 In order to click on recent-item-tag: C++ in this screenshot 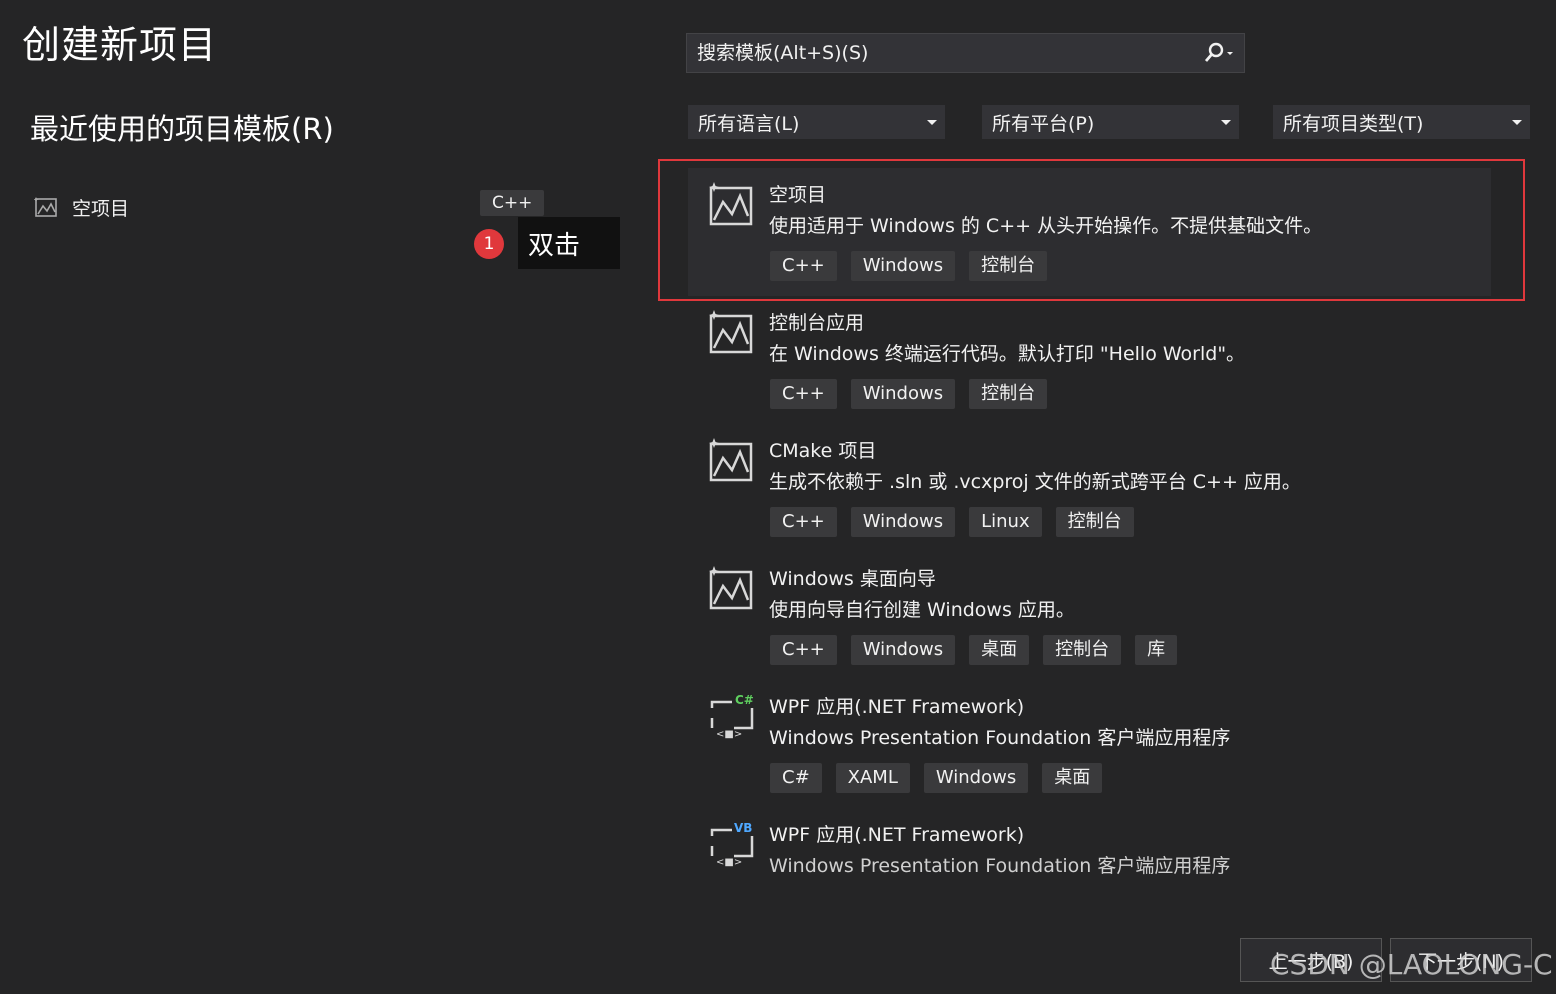, I will do `click(512, 203)`.